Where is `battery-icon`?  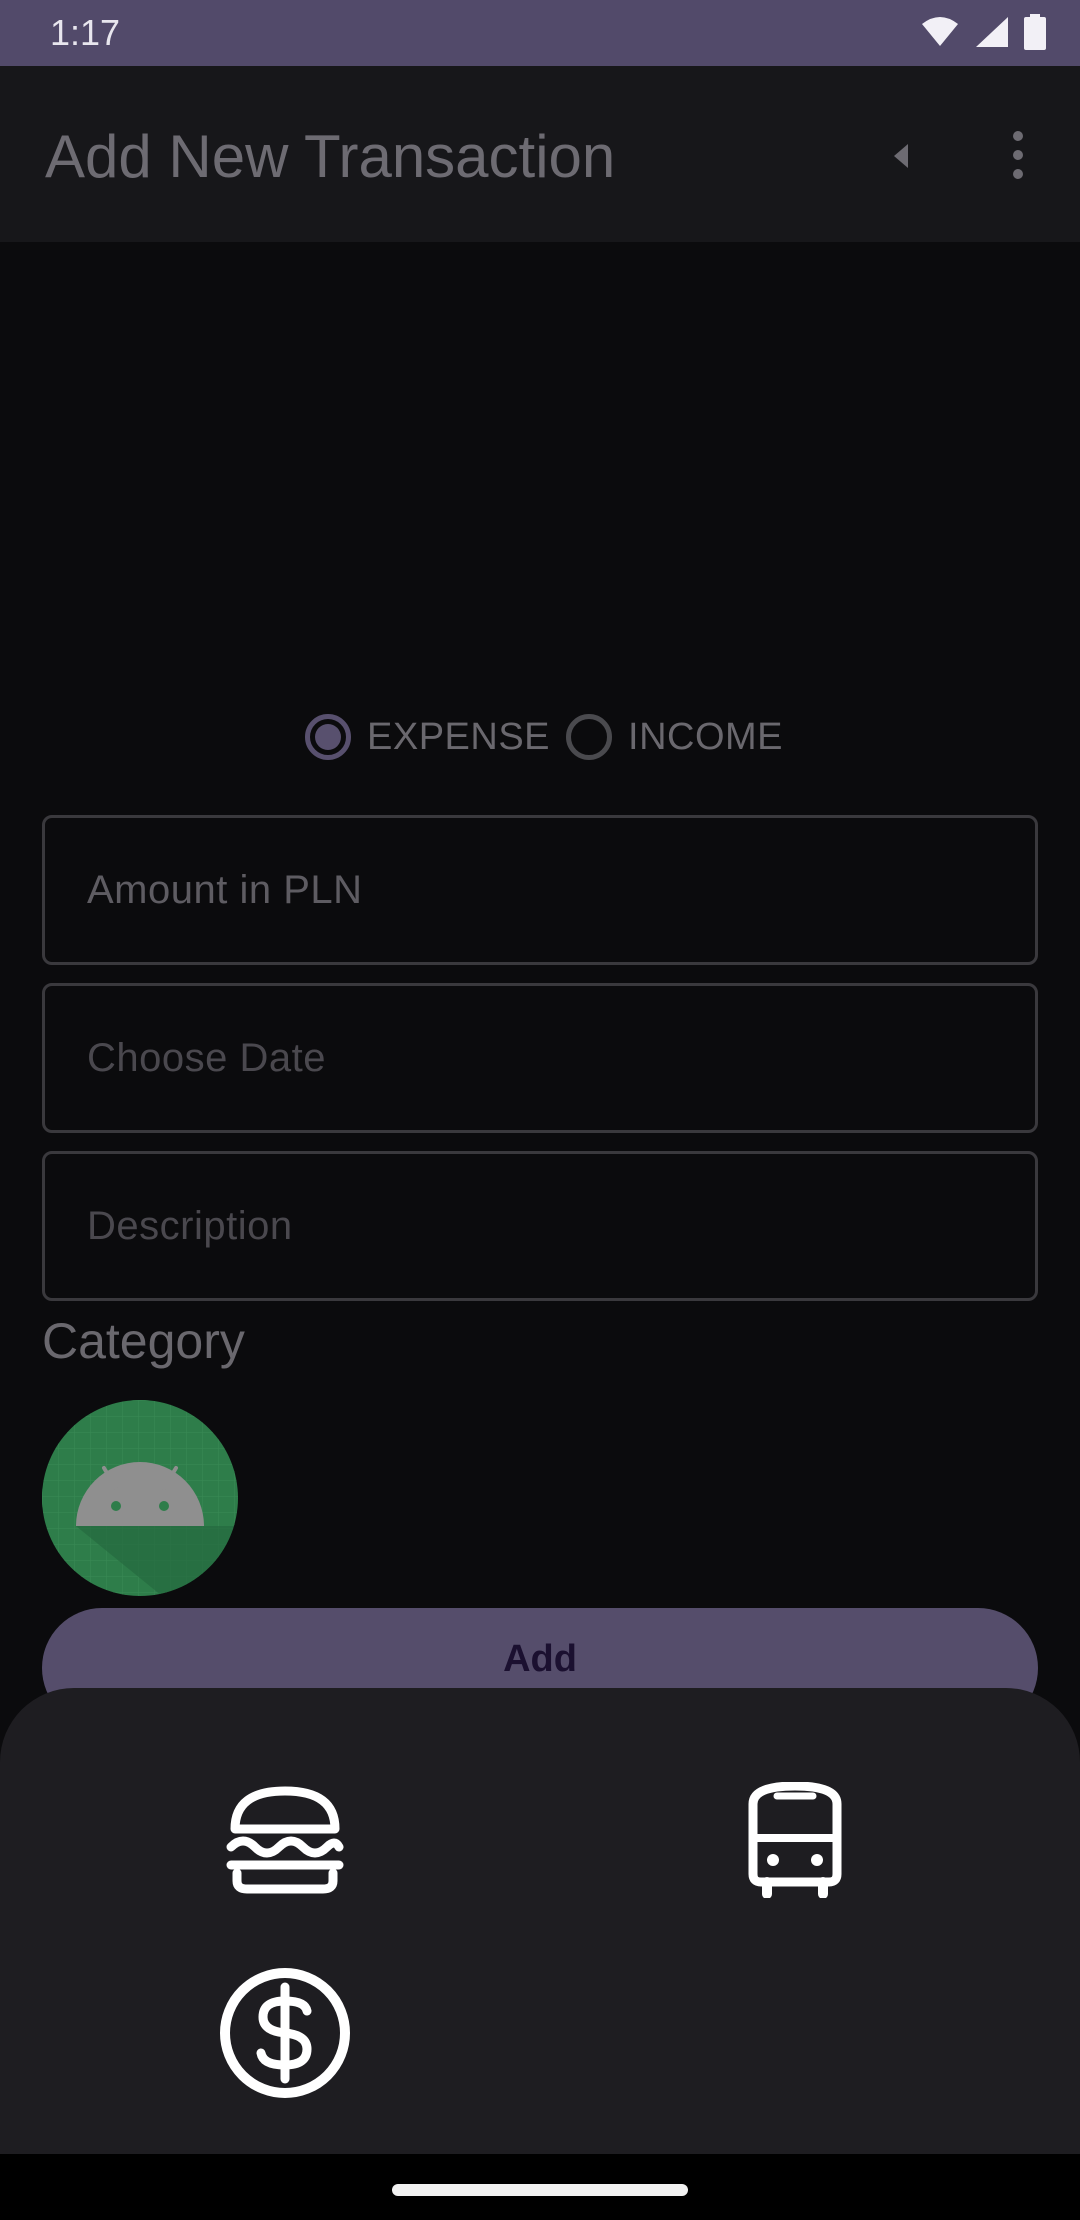
battery-icon is located at coordinates (1035, 32).